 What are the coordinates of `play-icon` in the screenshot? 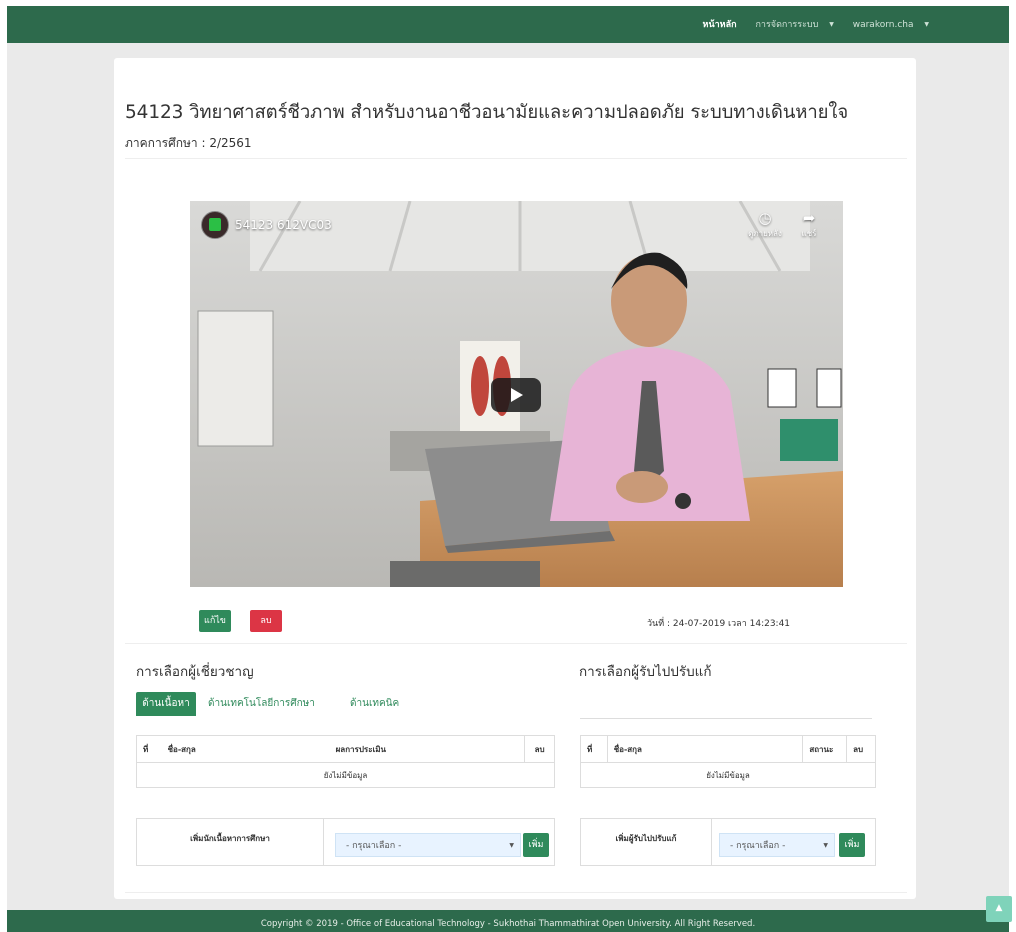 It's located at (516, 395).